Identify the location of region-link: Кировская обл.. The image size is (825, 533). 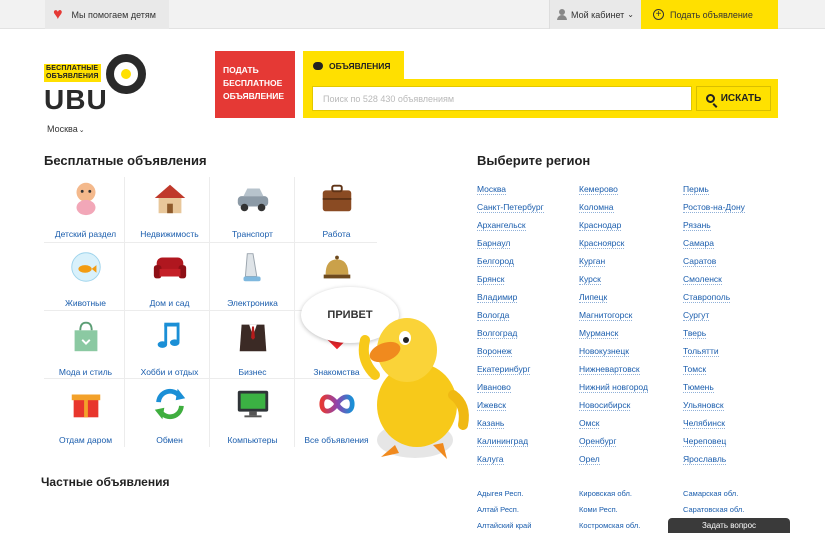
(609, 496).